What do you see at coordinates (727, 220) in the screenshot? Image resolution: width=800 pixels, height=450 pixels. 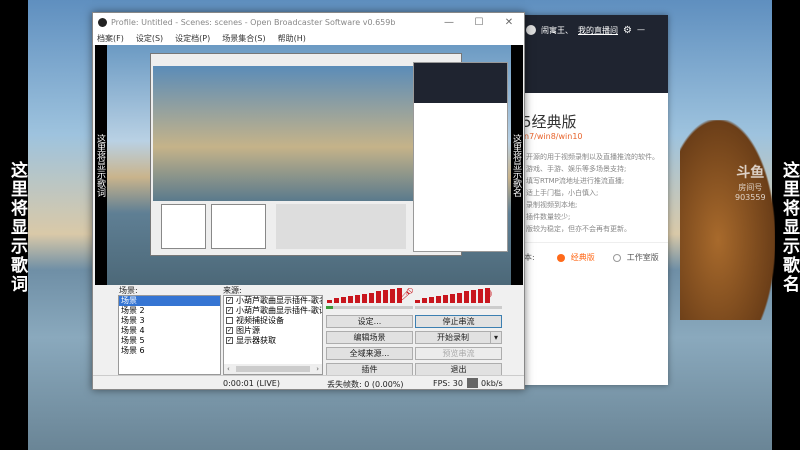 I see `desktop-wallpaper-rock` at bounding box center [727, 220].